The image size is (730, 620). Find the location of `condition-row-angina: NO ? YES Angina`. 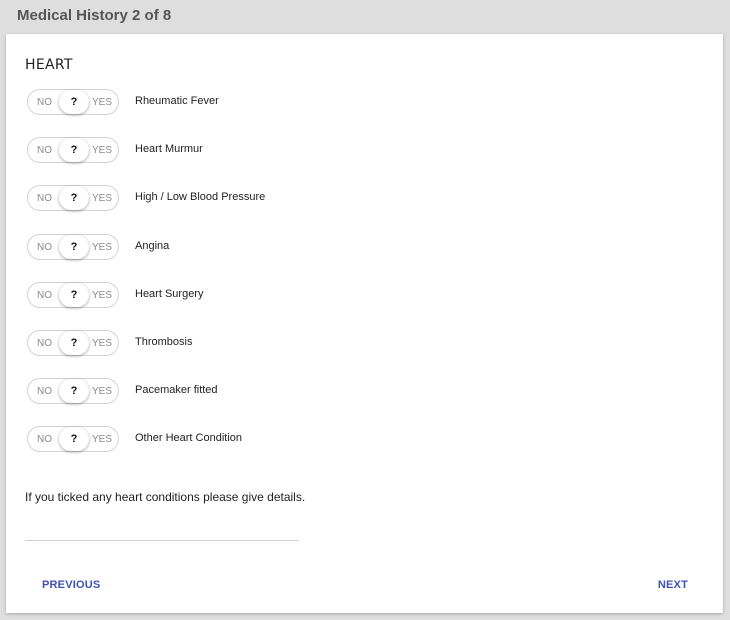

condition-row-angina: NO ? YES Angina is located at coordinates (146, 257).